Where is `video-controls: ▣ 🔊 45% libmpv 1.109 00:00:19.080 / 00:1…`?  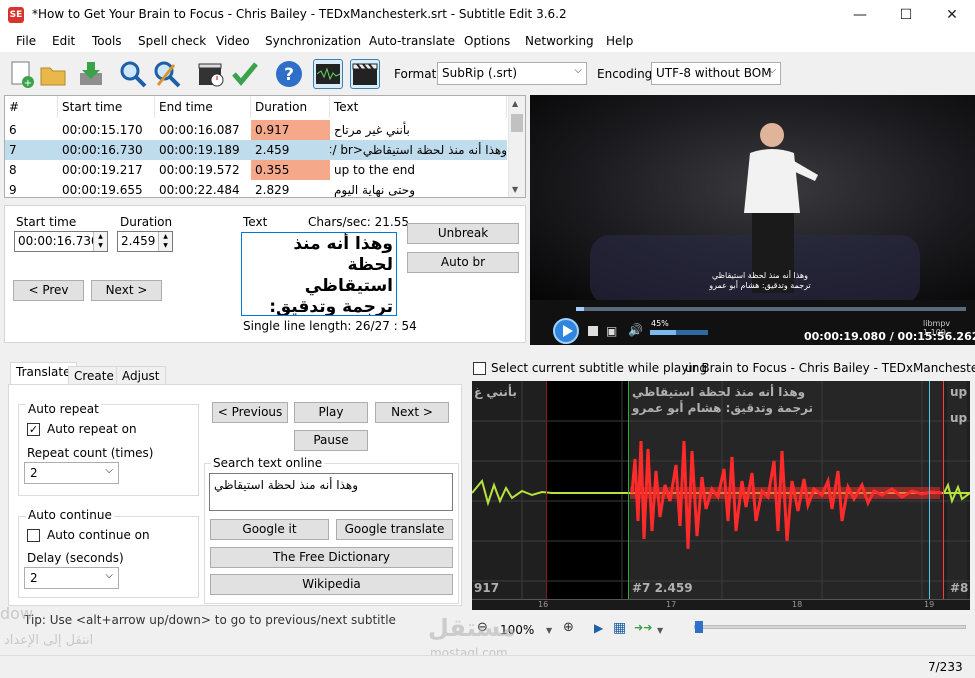 video-controls: ▣ 🔊 45% libmpv 1.109 00:00:19.080 / 00:1… is located at coordinates (752, 322).